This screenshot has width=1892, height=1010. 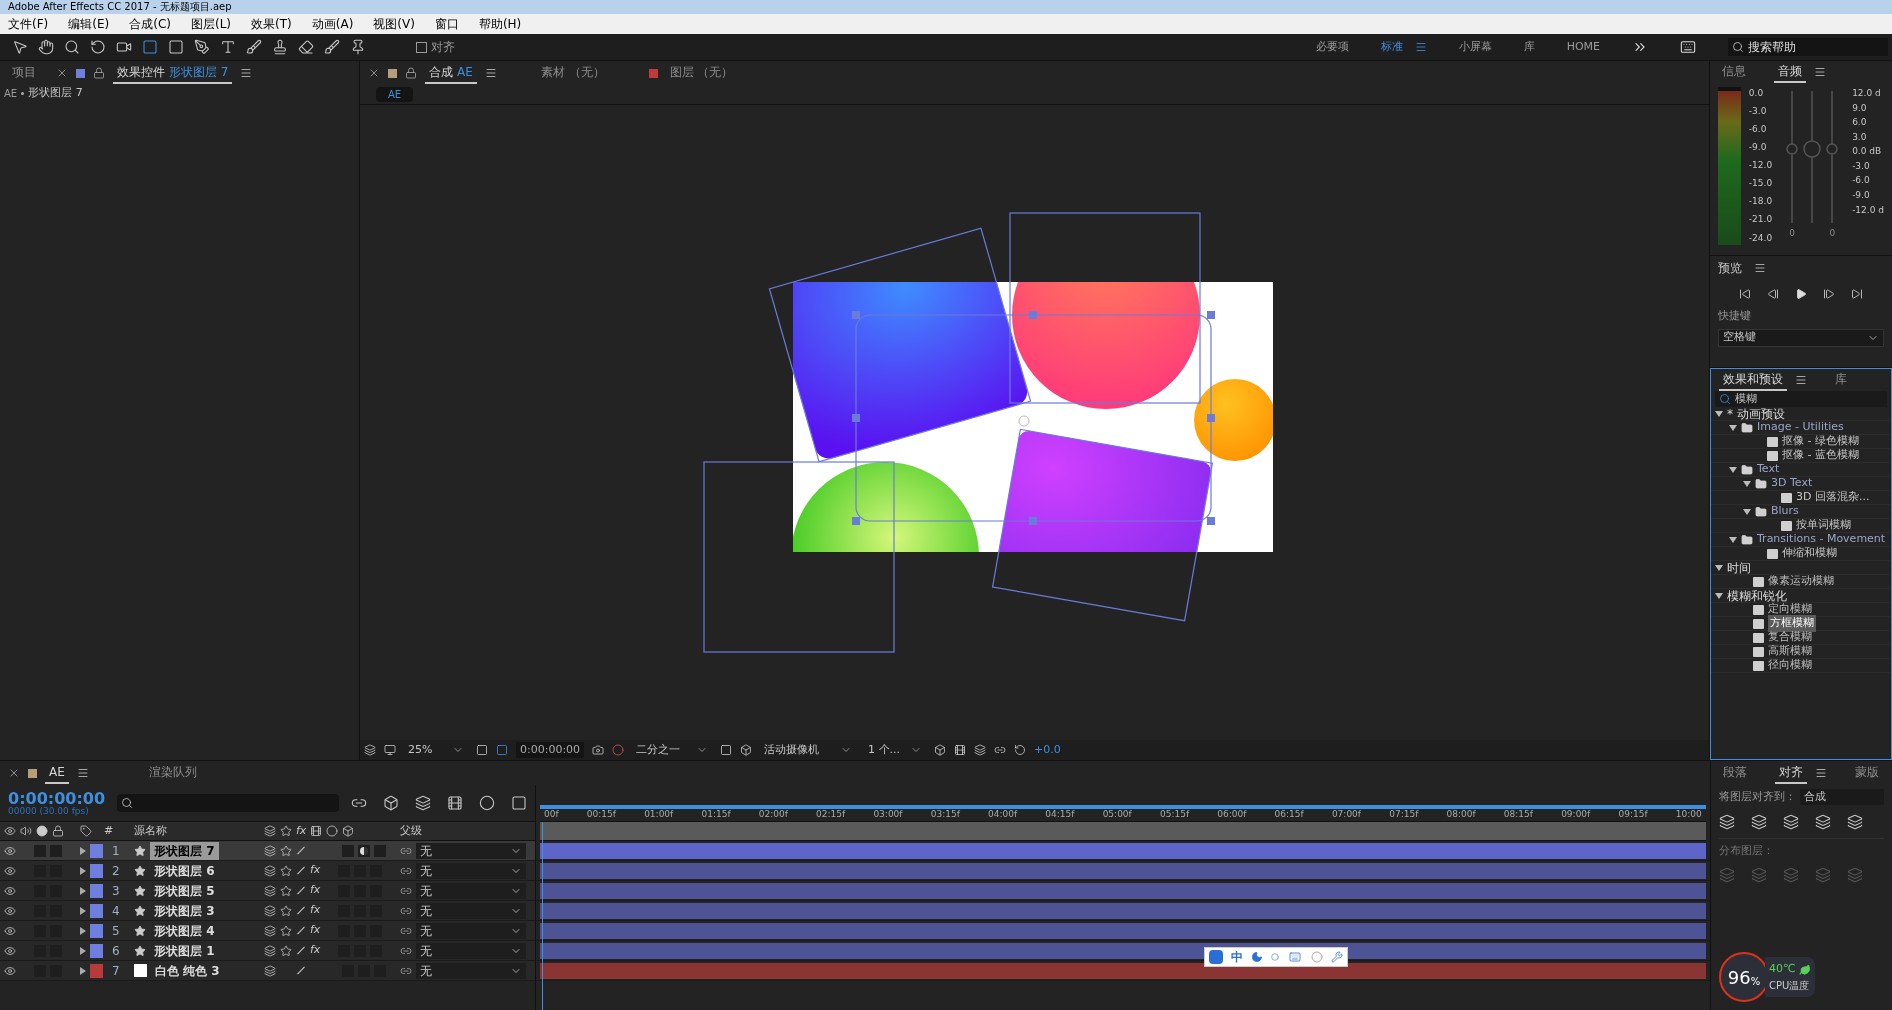 I want to click on workspace-tab: HOME, so click(x=1583, y=47).